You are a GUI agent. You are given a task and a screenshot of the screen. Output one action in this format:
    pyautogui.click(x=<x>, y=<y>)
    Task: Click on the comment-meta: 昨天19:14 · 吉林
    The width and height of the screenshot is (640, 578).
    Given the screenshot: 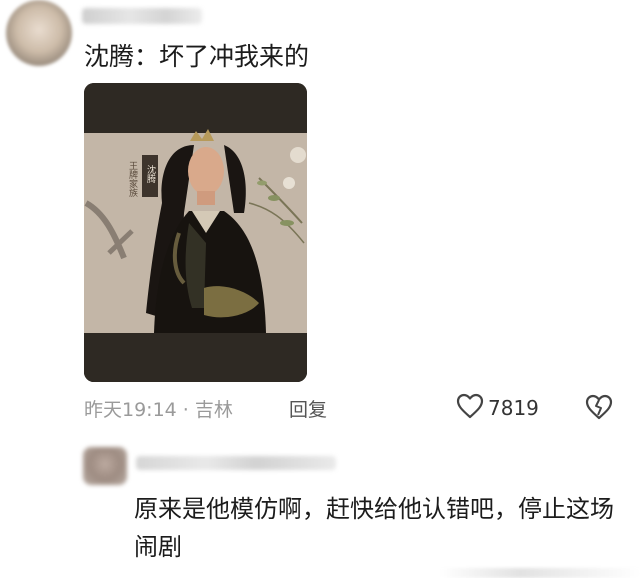 What is the action you would take?
    pyautogui.click(x=158, y=410)
    